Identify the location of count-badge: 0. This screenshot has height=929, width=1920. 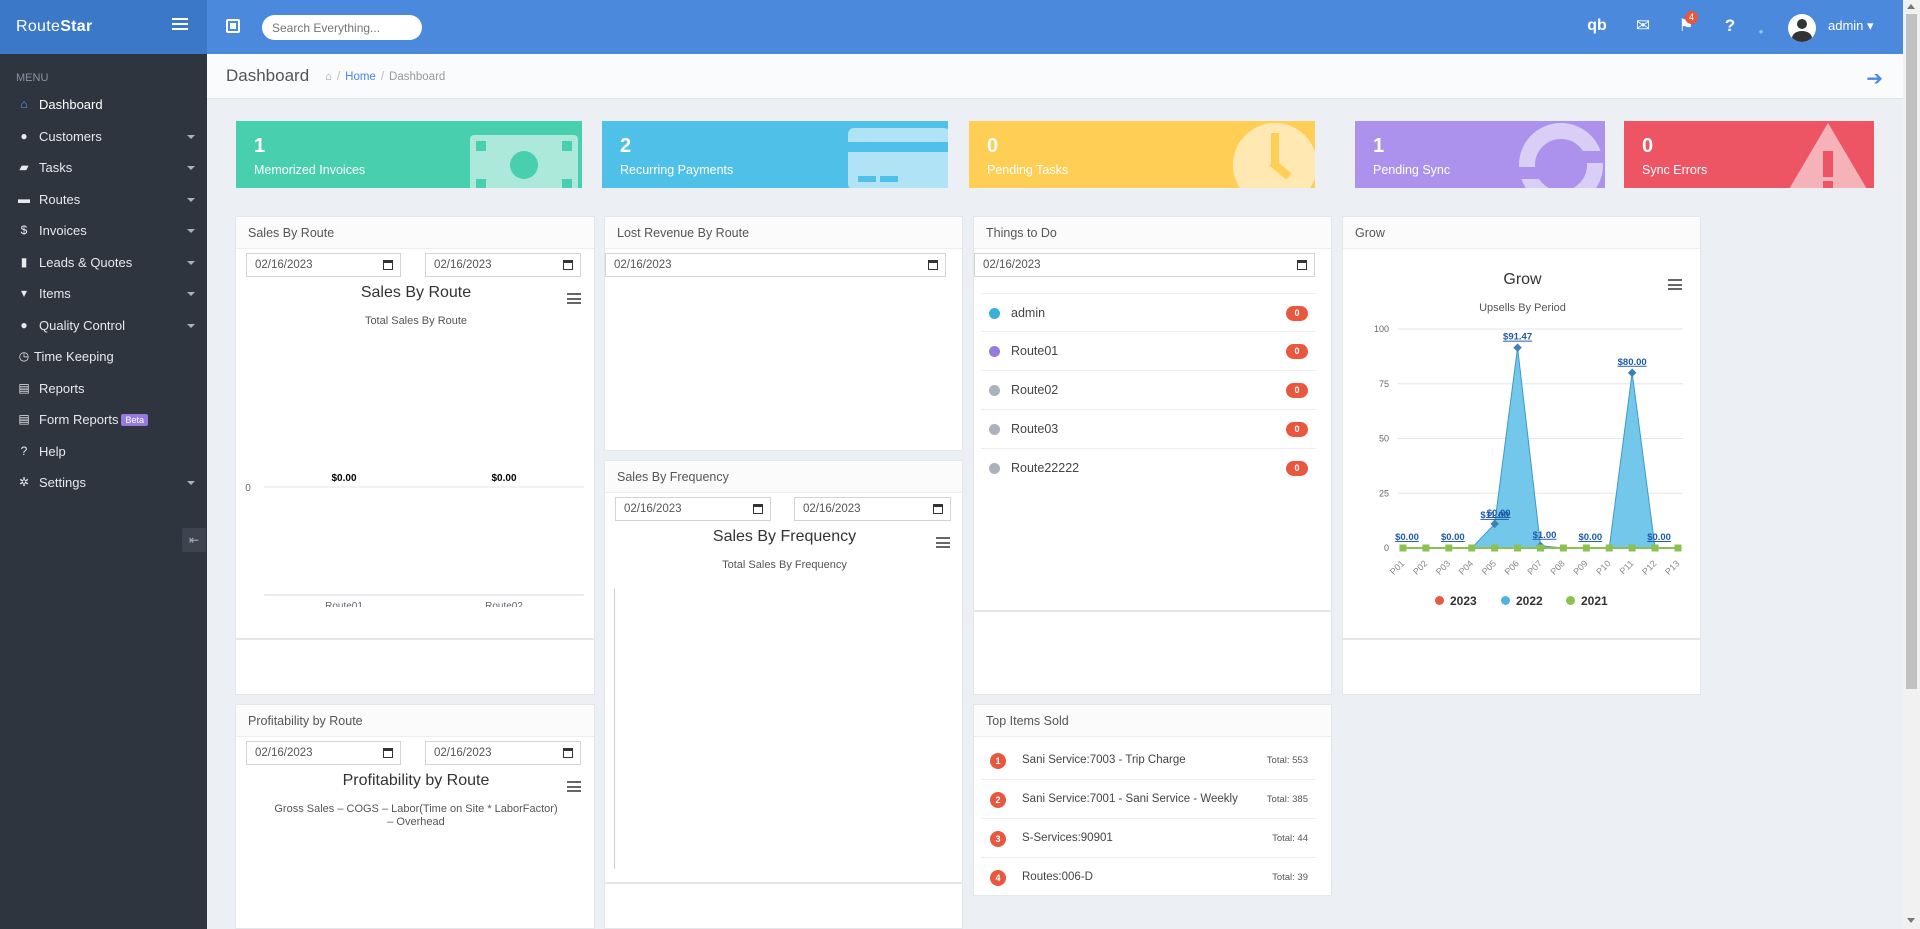
(1297, 351).